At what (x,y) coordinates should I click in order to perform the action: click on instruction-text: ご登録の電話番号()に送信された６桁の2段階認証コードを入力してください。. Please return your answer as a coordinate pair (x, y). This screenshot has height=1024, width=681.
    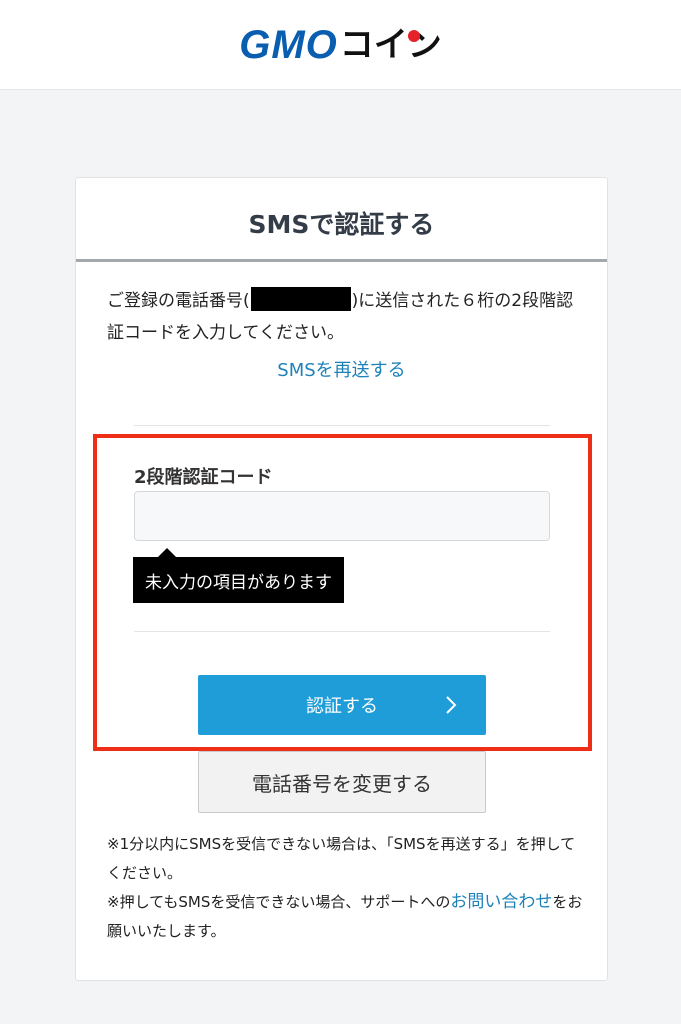
    Looking at the image, I should click on (347, 317).